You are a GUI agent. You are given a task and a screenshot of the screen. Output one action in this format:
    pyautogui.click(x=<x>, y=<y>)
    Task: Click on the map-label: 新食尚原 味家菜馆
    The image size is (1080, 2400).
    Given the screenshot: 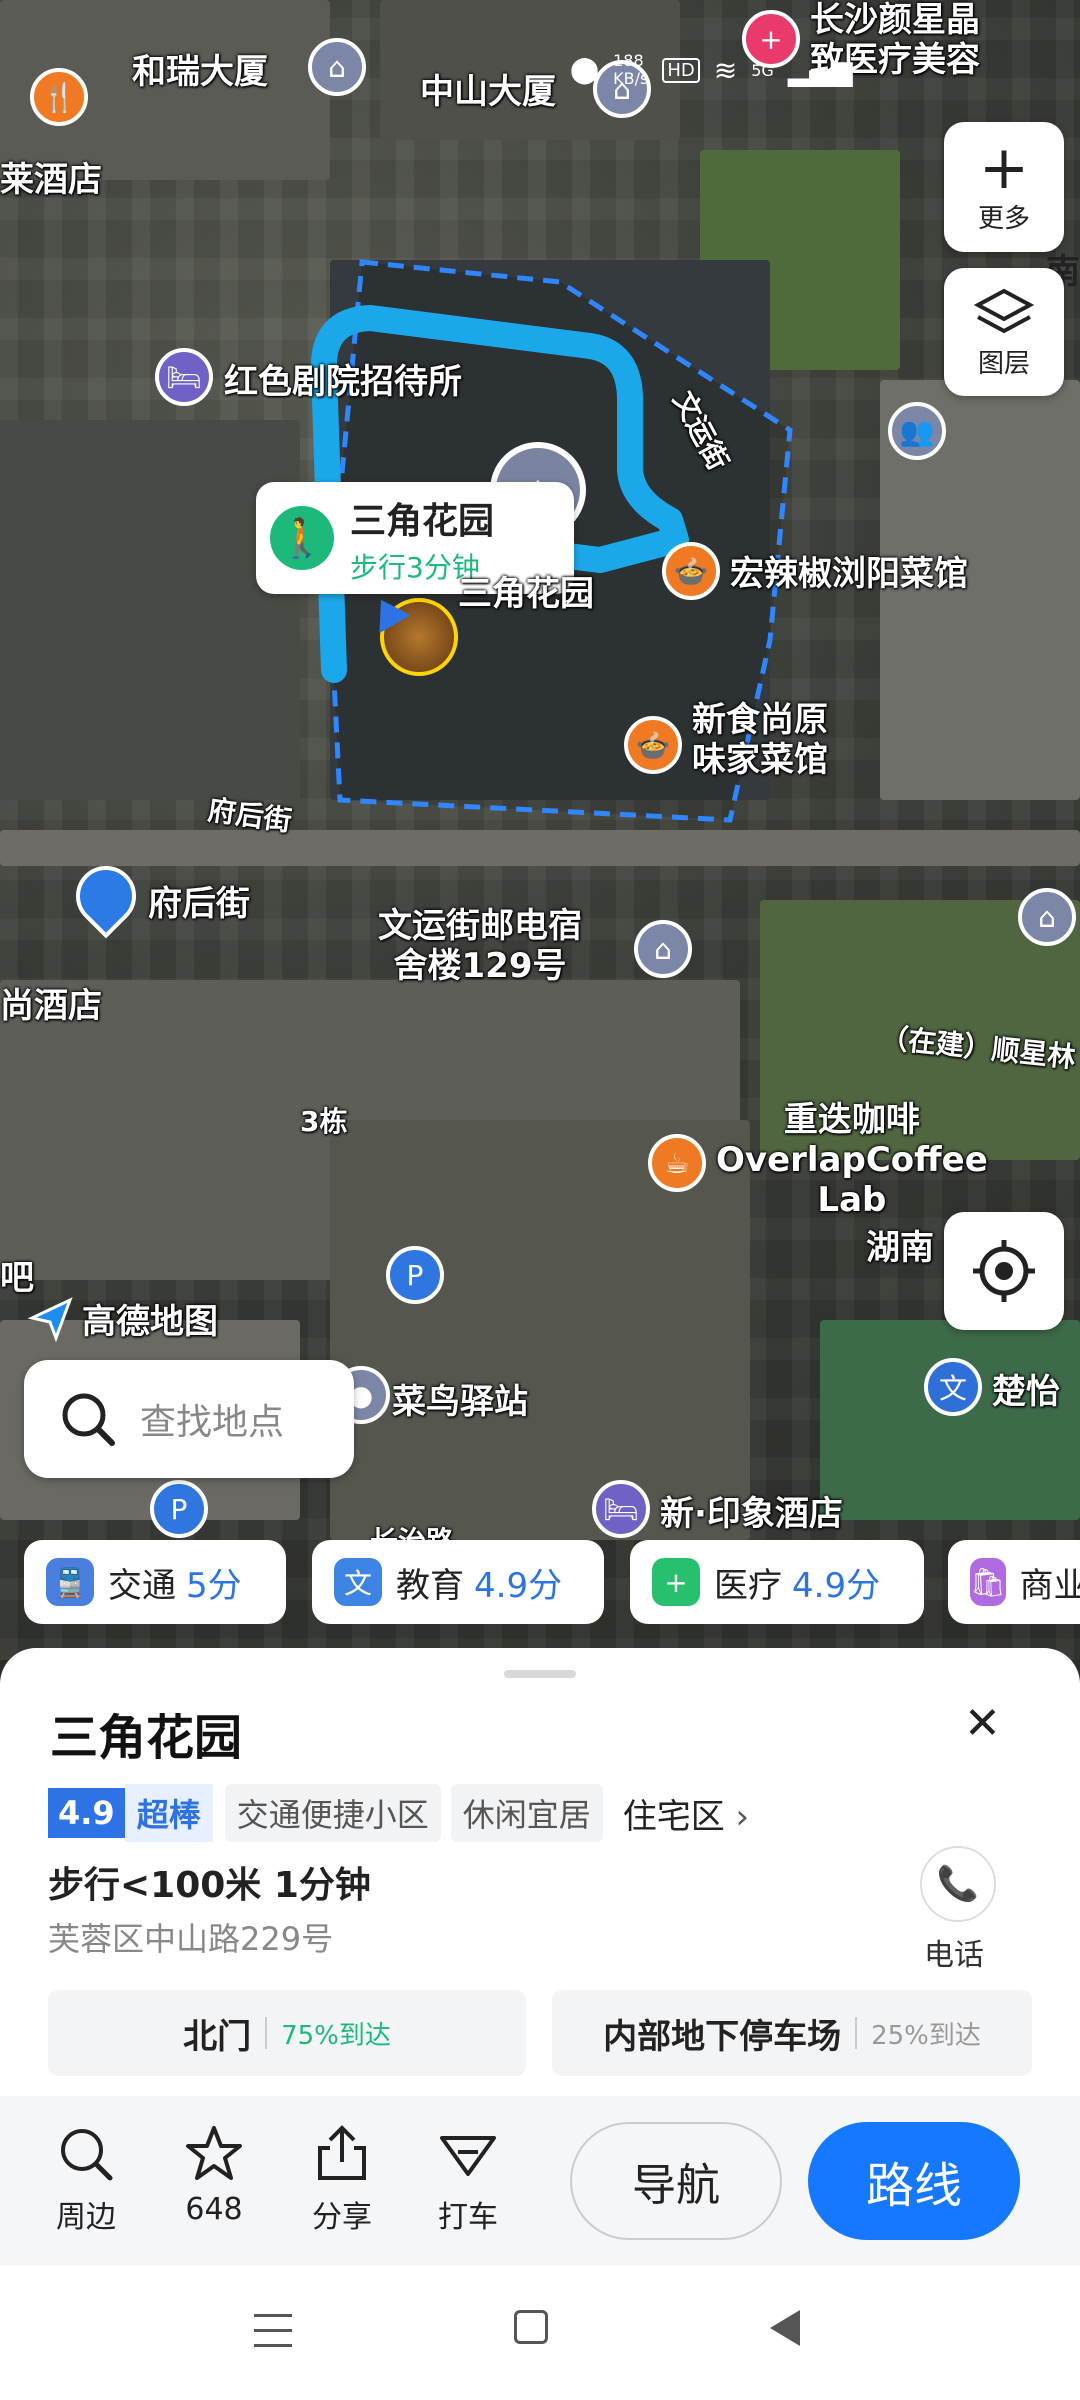 What is the action you would take?
    pyautogui.click(x=760, y=740)
    